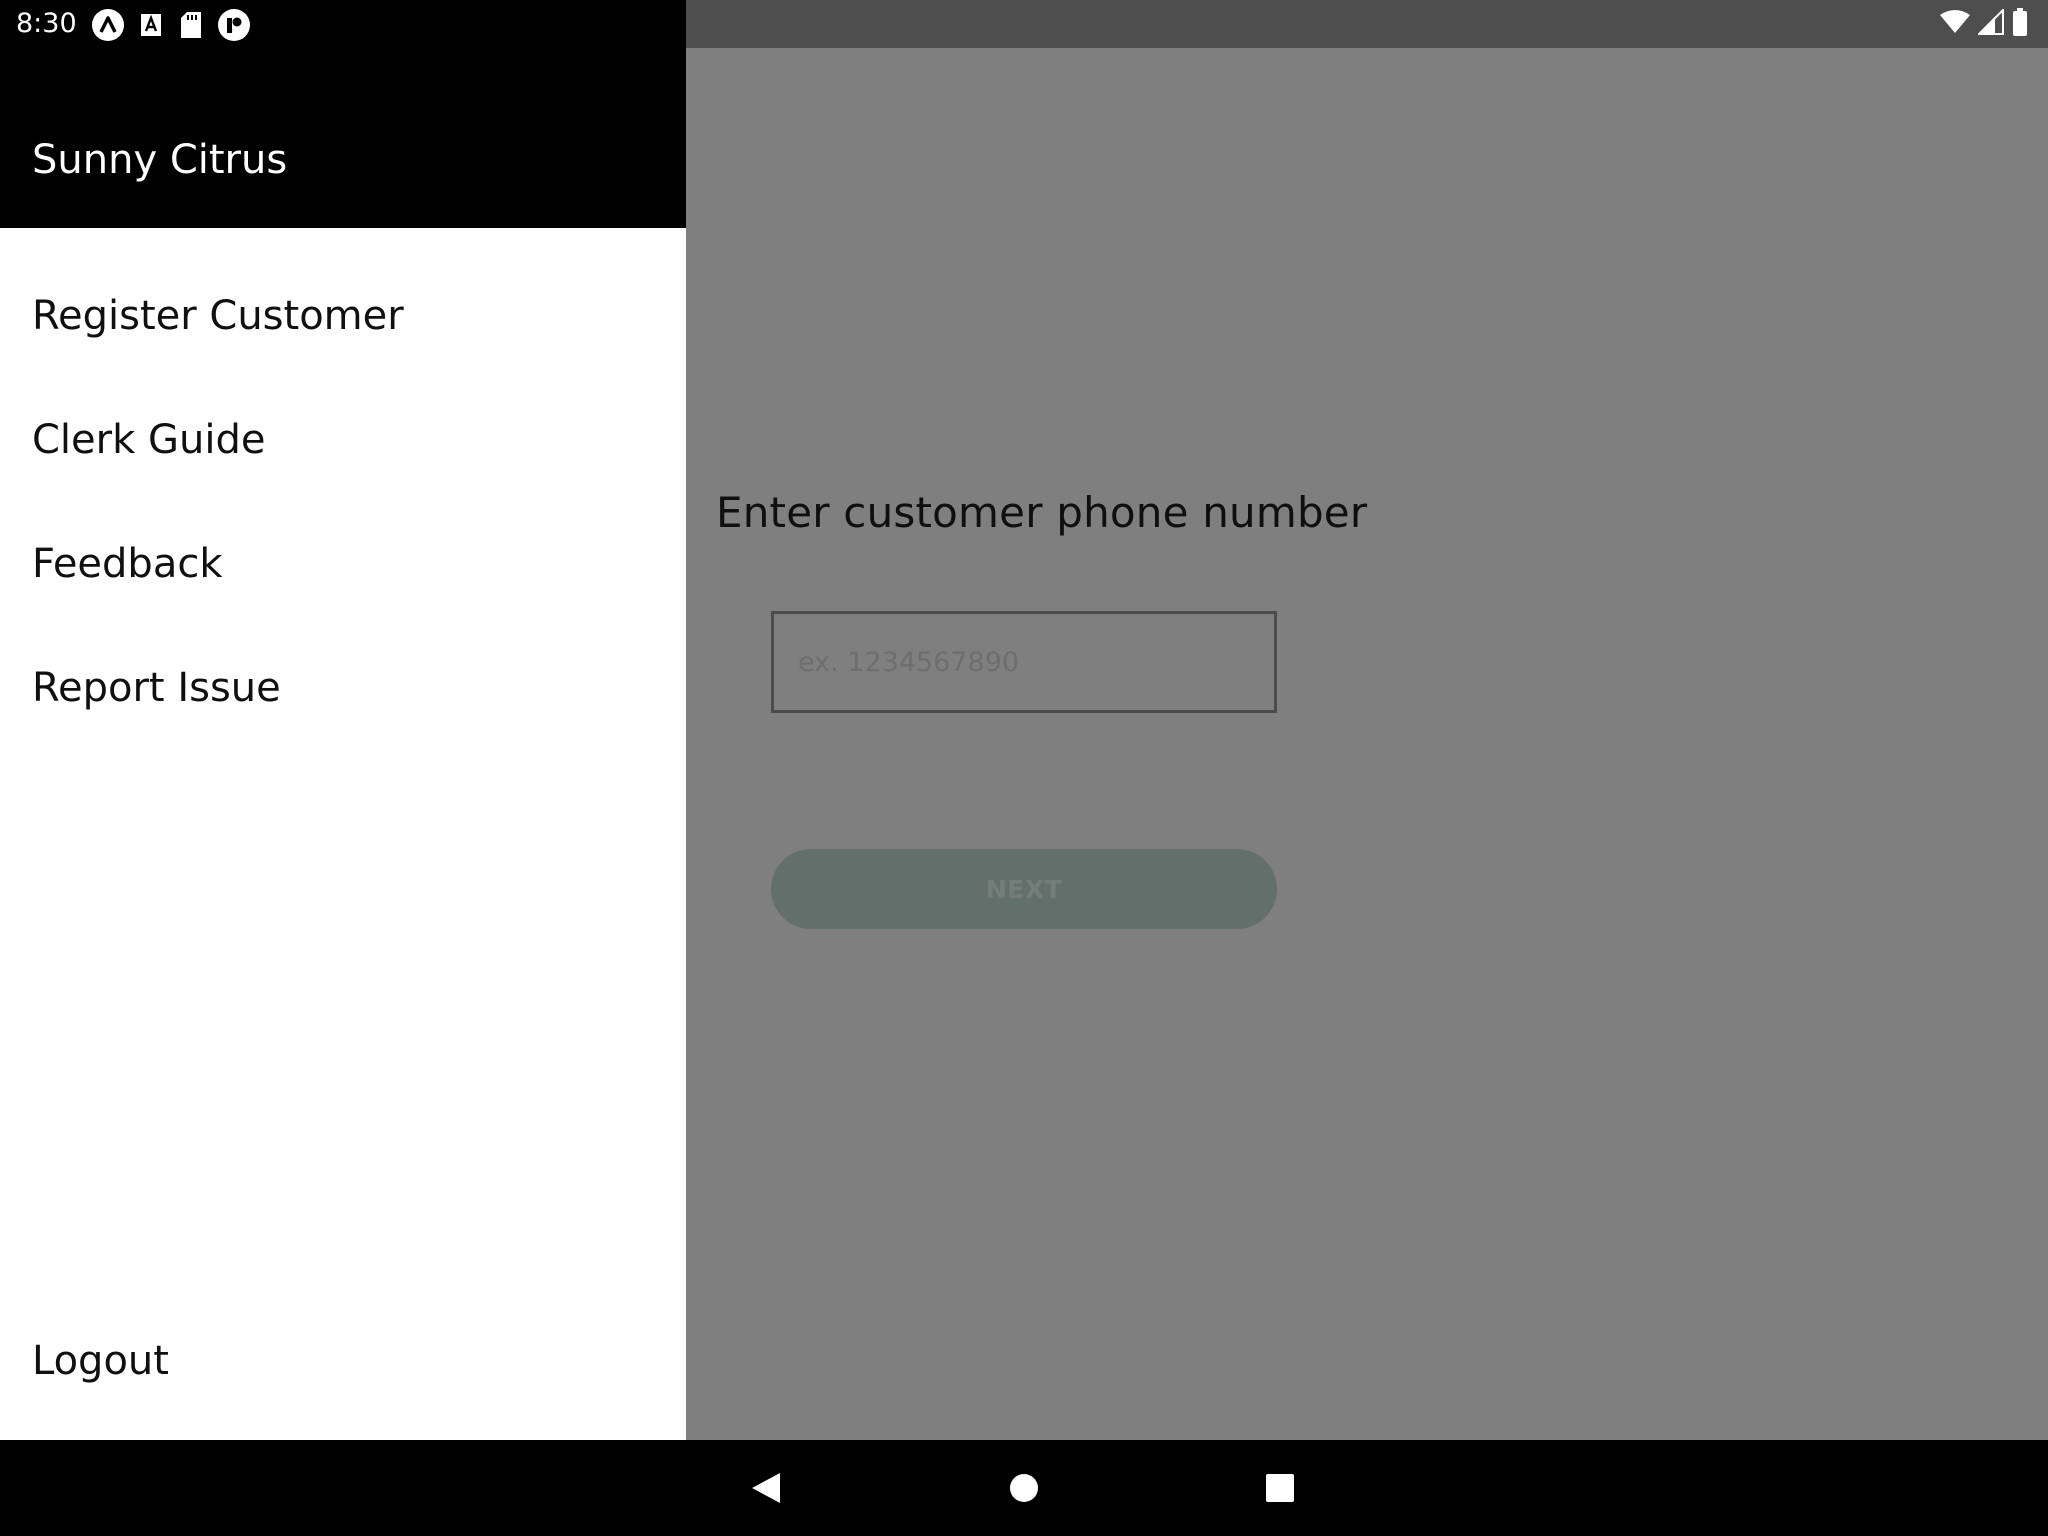  What do you see at coordinates (46, 23) in the screenshot?
I see `status-time: 8:30` at bounding box center [46, 23].